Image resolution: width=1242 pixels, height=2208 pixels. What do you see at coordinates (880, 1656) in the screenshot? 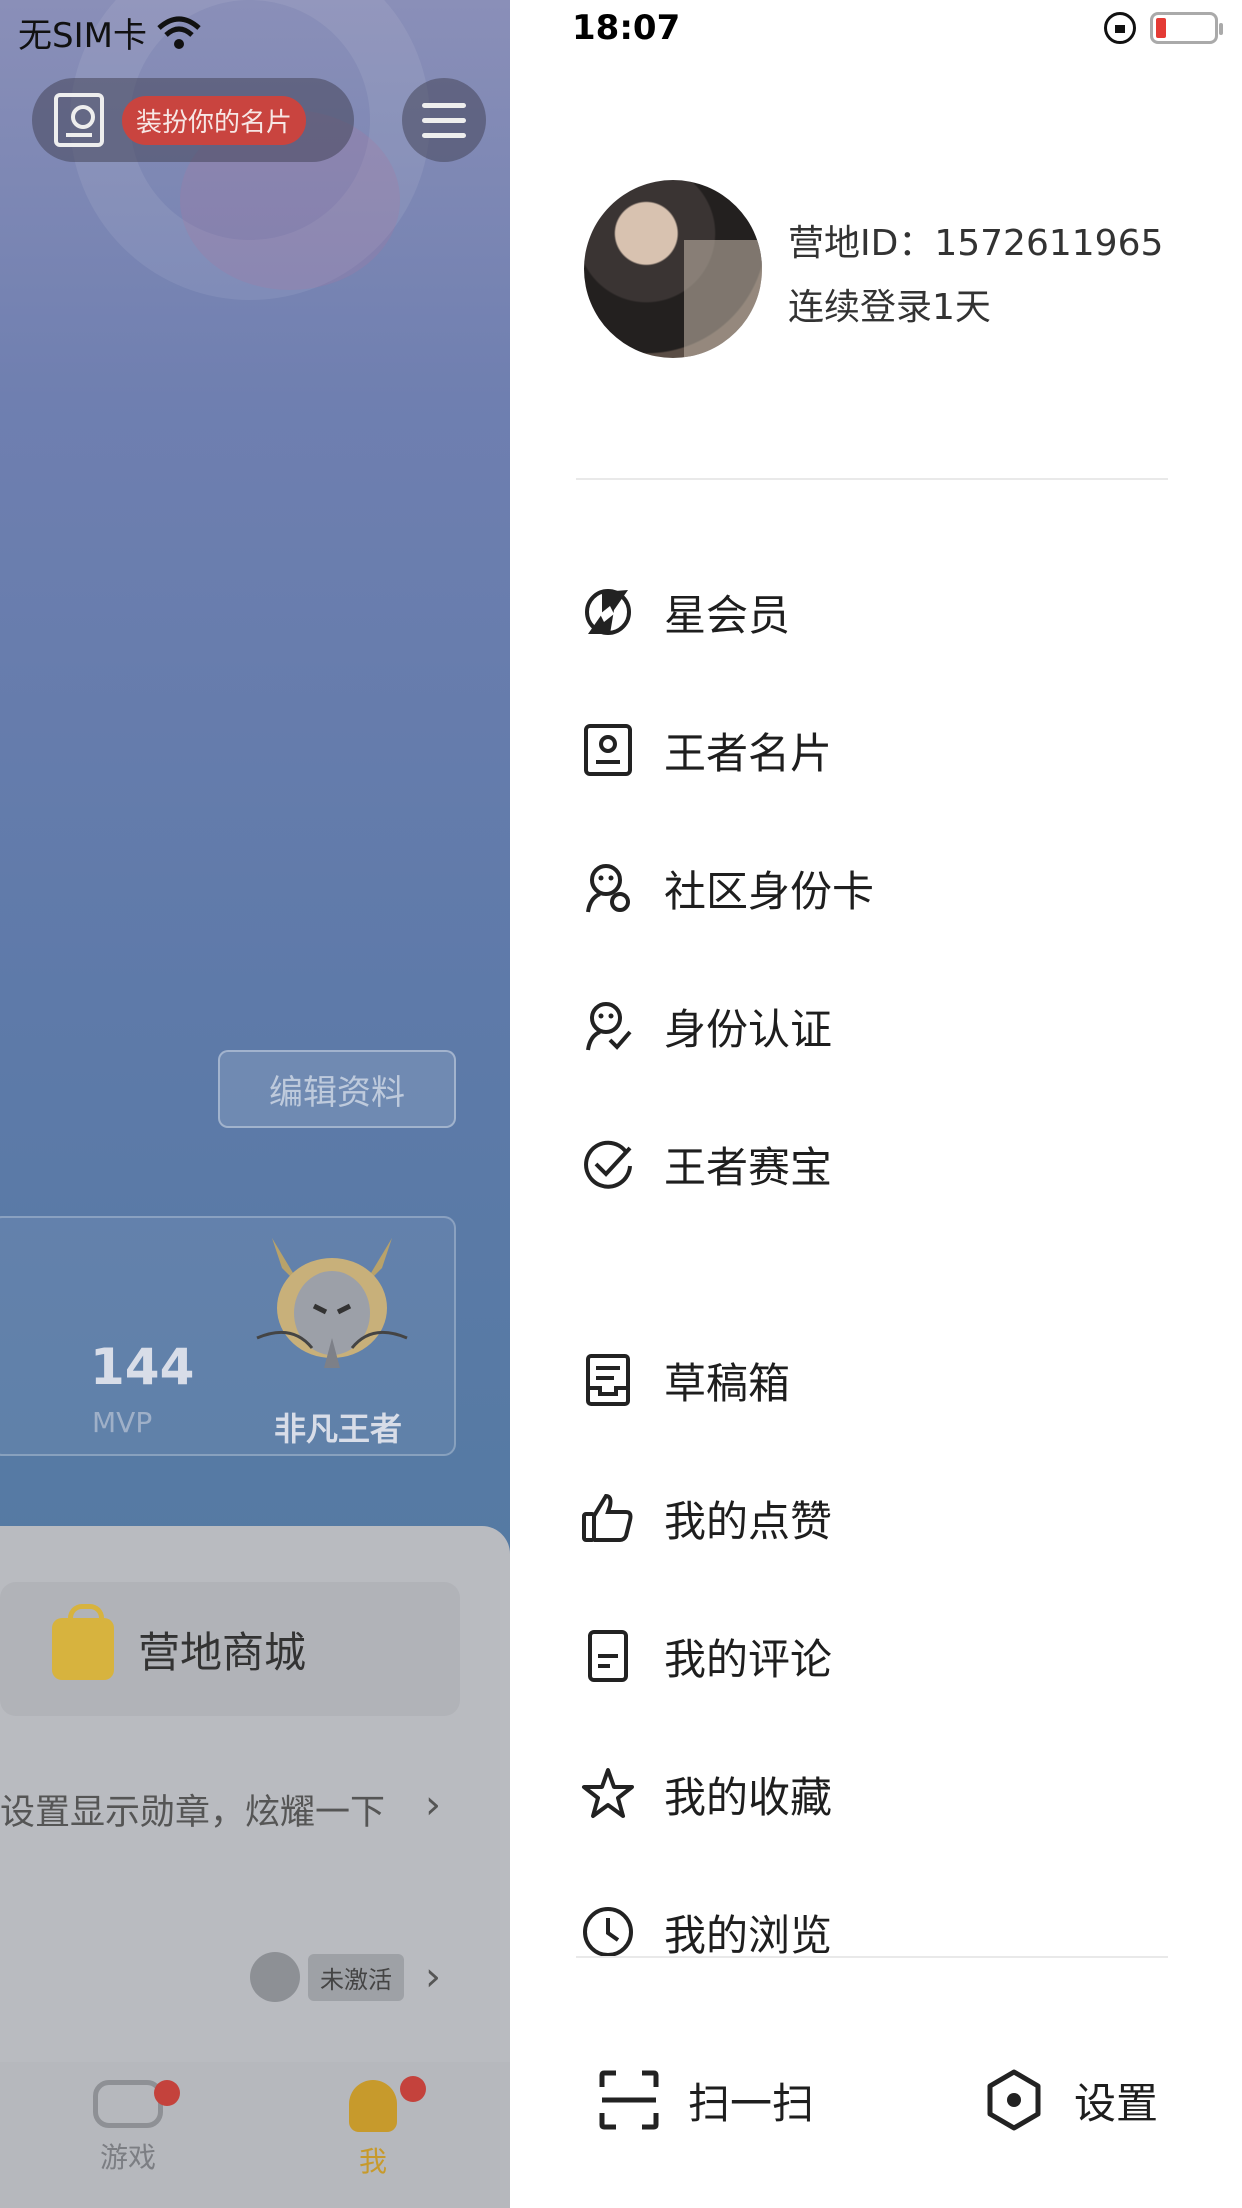
I see `menu-item-comments: 我的评论` at bounding box center [880, 1656].